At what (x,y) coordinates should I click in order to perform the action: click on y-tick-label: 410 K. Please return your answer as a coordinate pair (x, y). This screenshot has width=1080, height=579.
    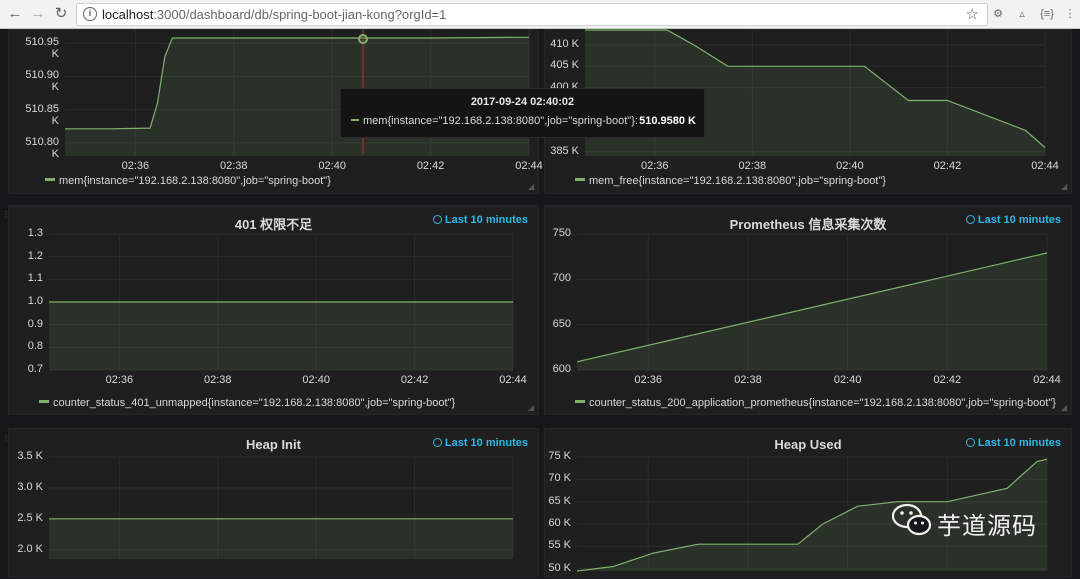
    Looking at the image, I should click on (564, 43).